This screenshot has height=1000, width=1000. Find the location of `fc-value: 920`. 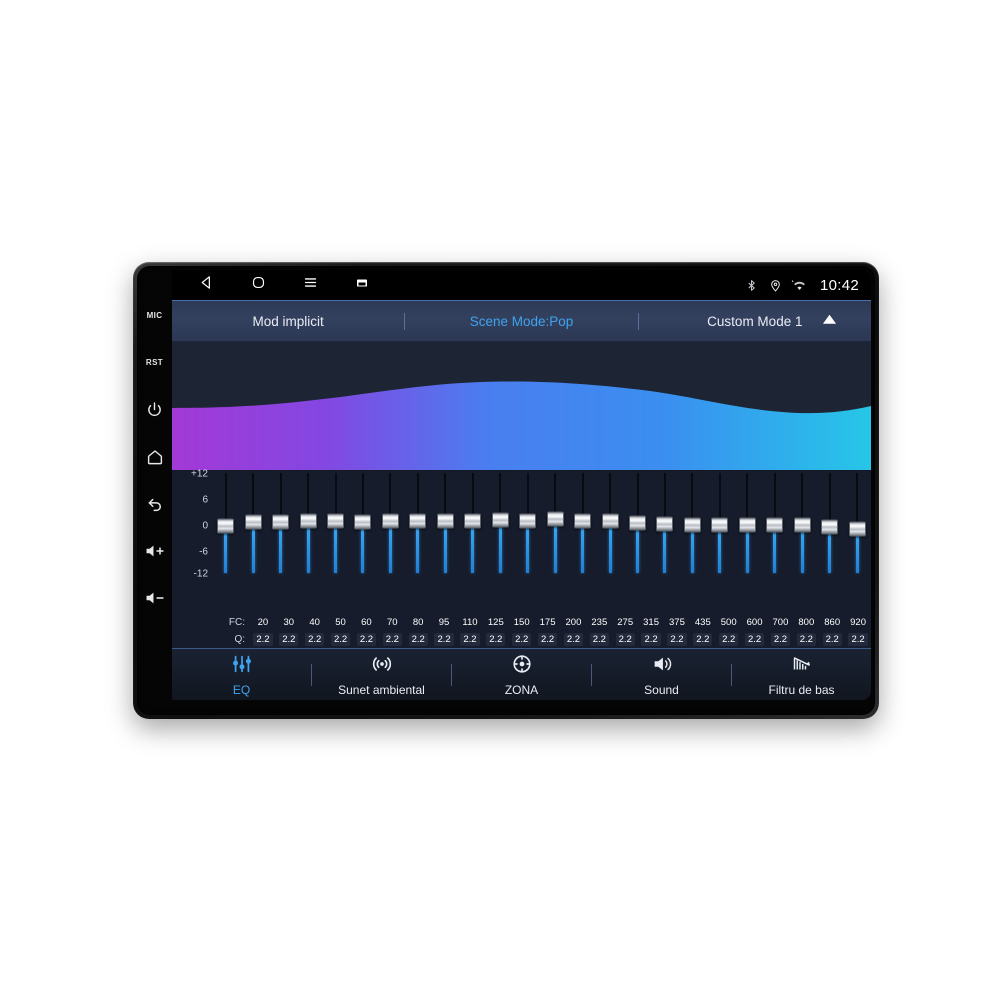

fc-value: 920 is located at coordinates (858, 622).